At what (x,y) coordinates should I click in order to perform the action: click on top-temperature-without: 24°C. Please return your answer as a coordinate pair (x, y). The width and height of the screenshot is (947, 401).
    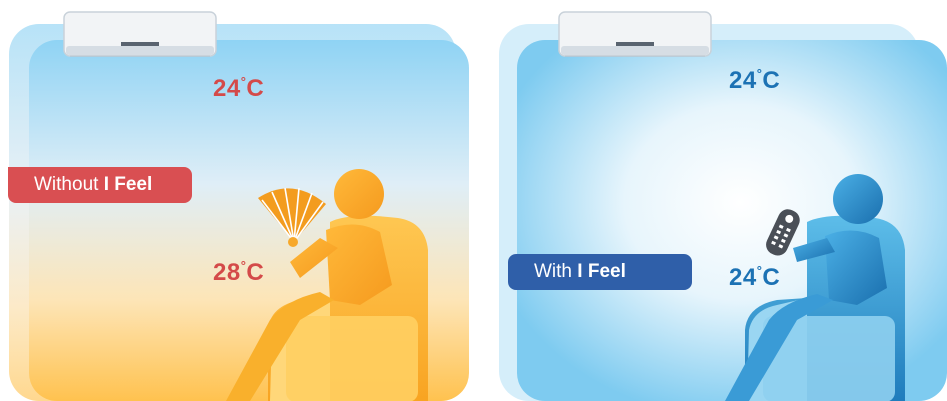
    Looking at the image, I should click on (239, 88).